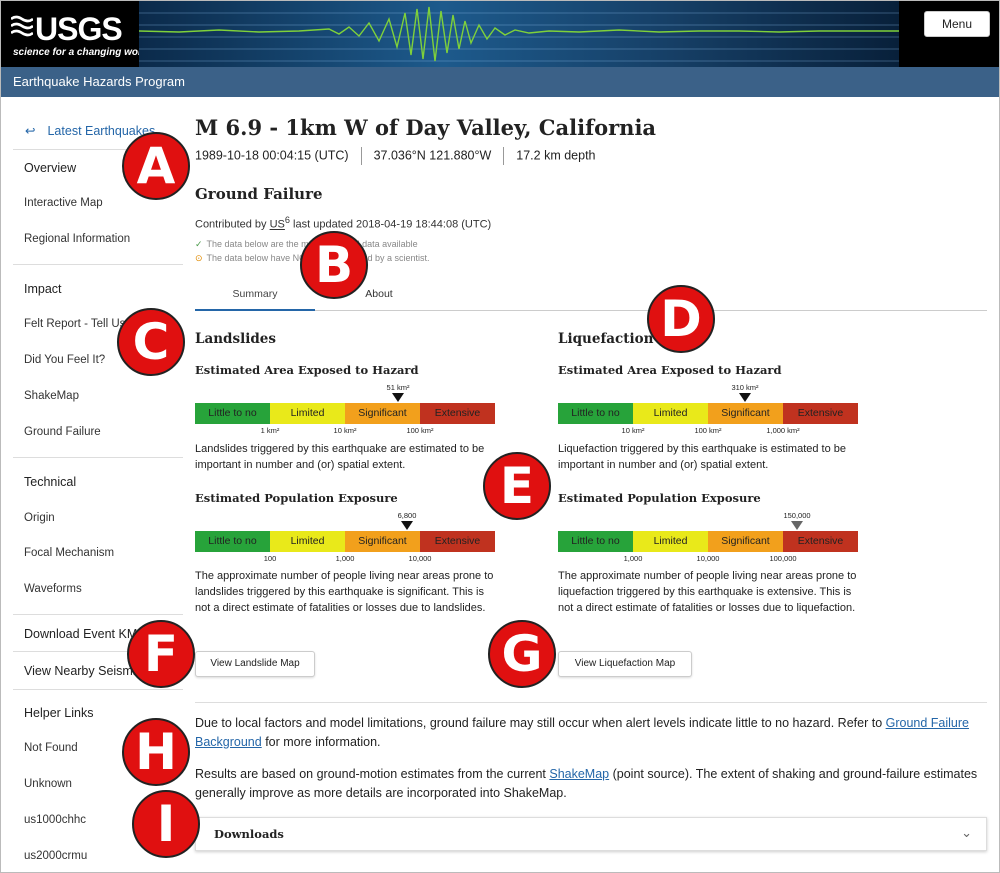 The height and width of the screenshot is (873, 1000). What do you see at coordinates (287, 220) in the screenshot?
I see `source-sup: 6` at bounding box center [287, 220].